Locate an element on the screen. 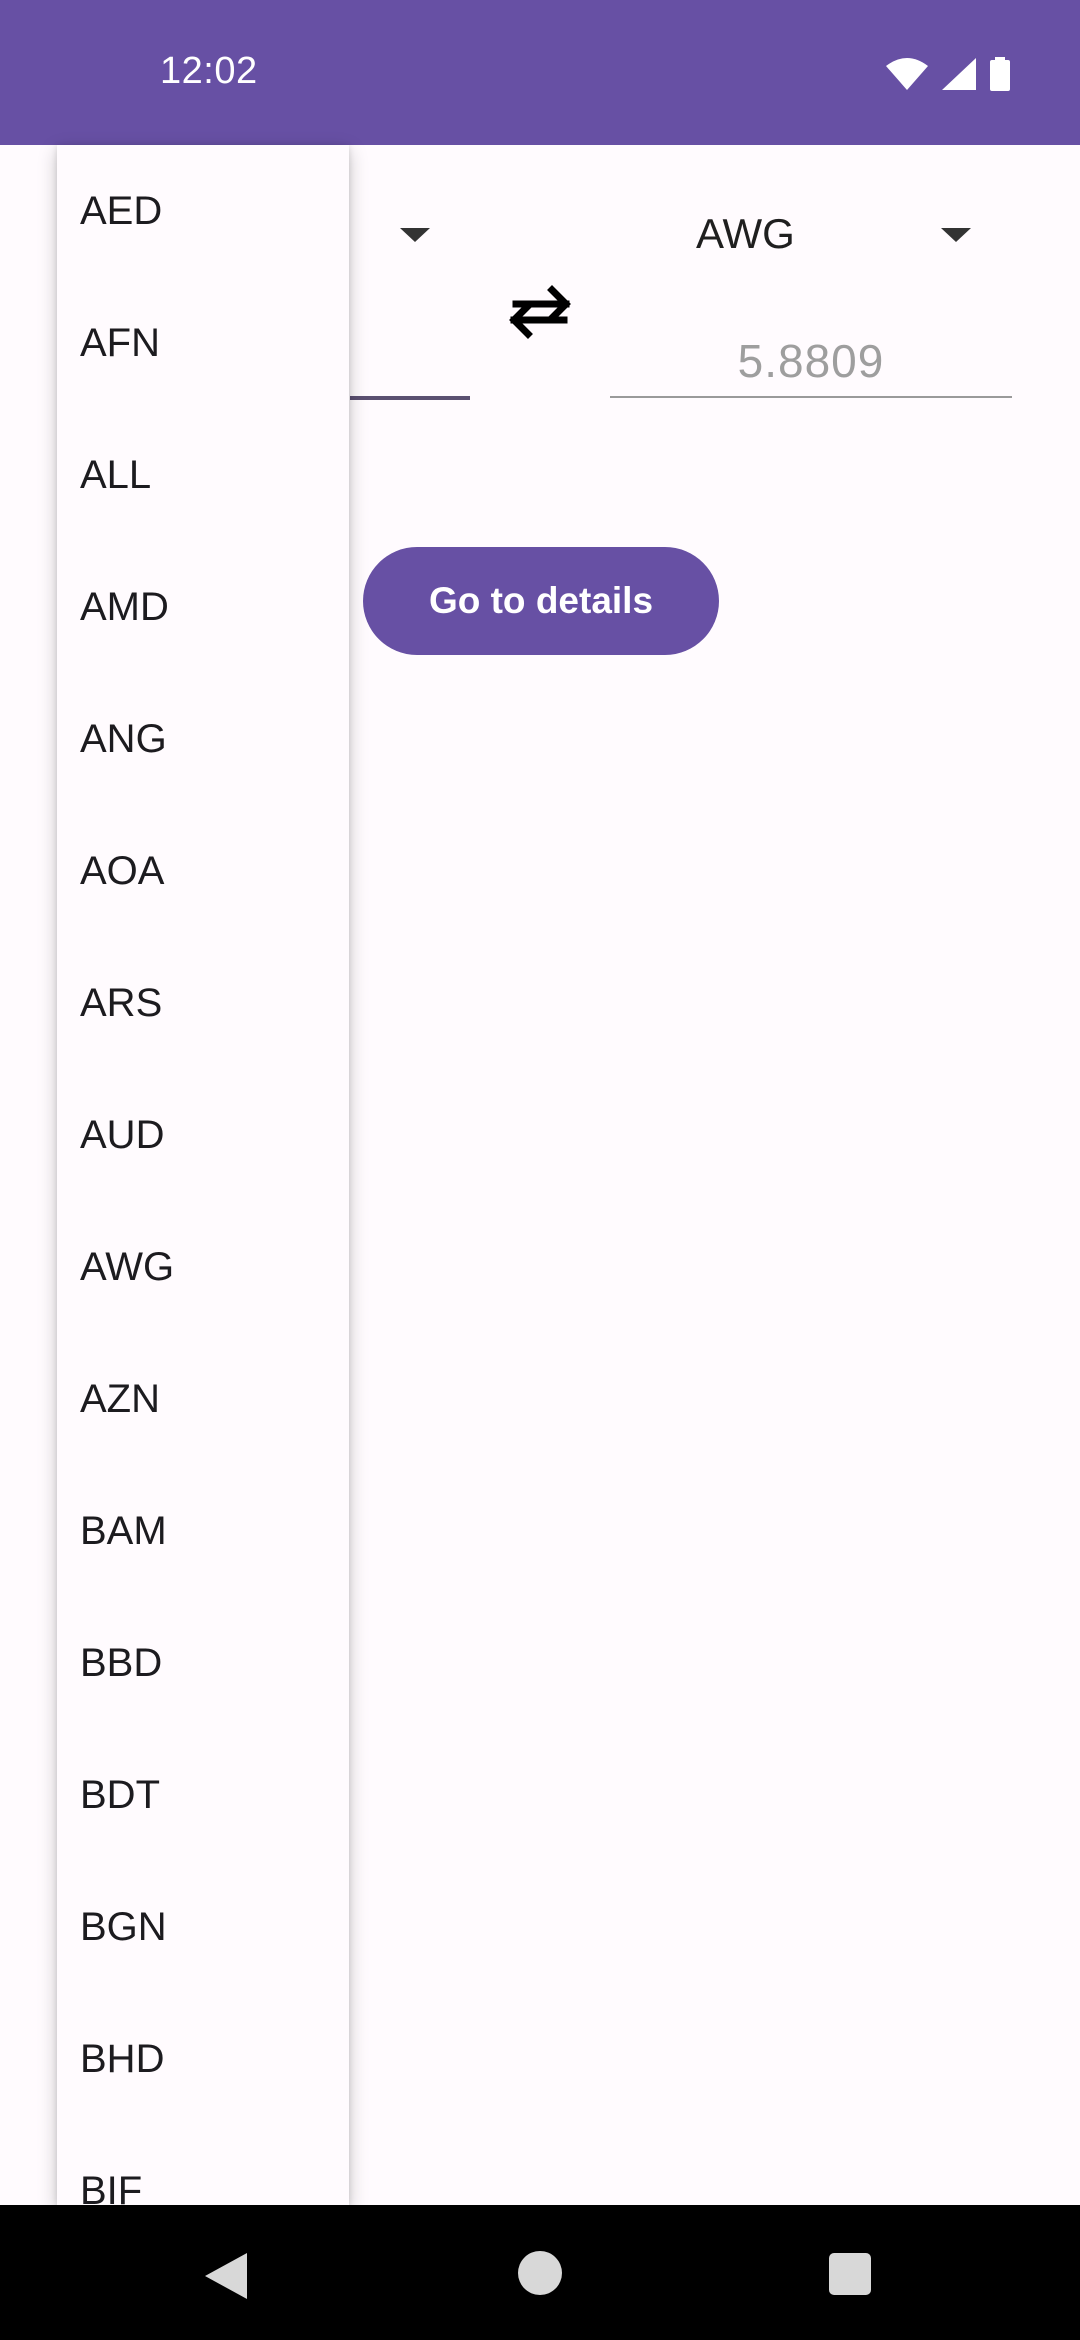  wifi-icon is located at coordinates (907, 74).